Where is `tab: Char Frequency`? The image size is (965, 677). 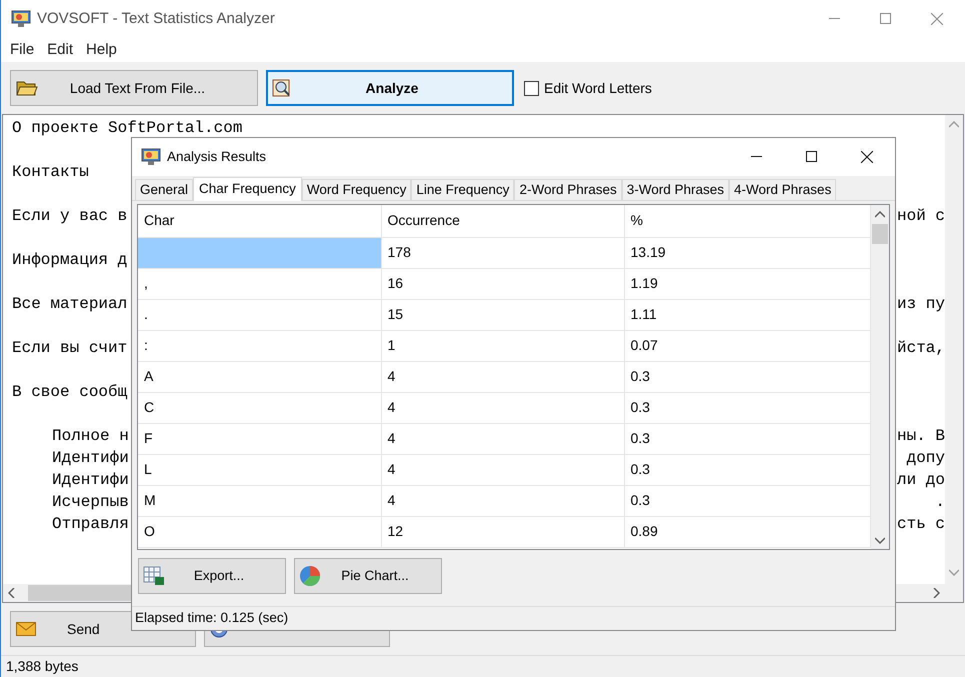 tab: Char Frequency is located at coordinates (247, 189).